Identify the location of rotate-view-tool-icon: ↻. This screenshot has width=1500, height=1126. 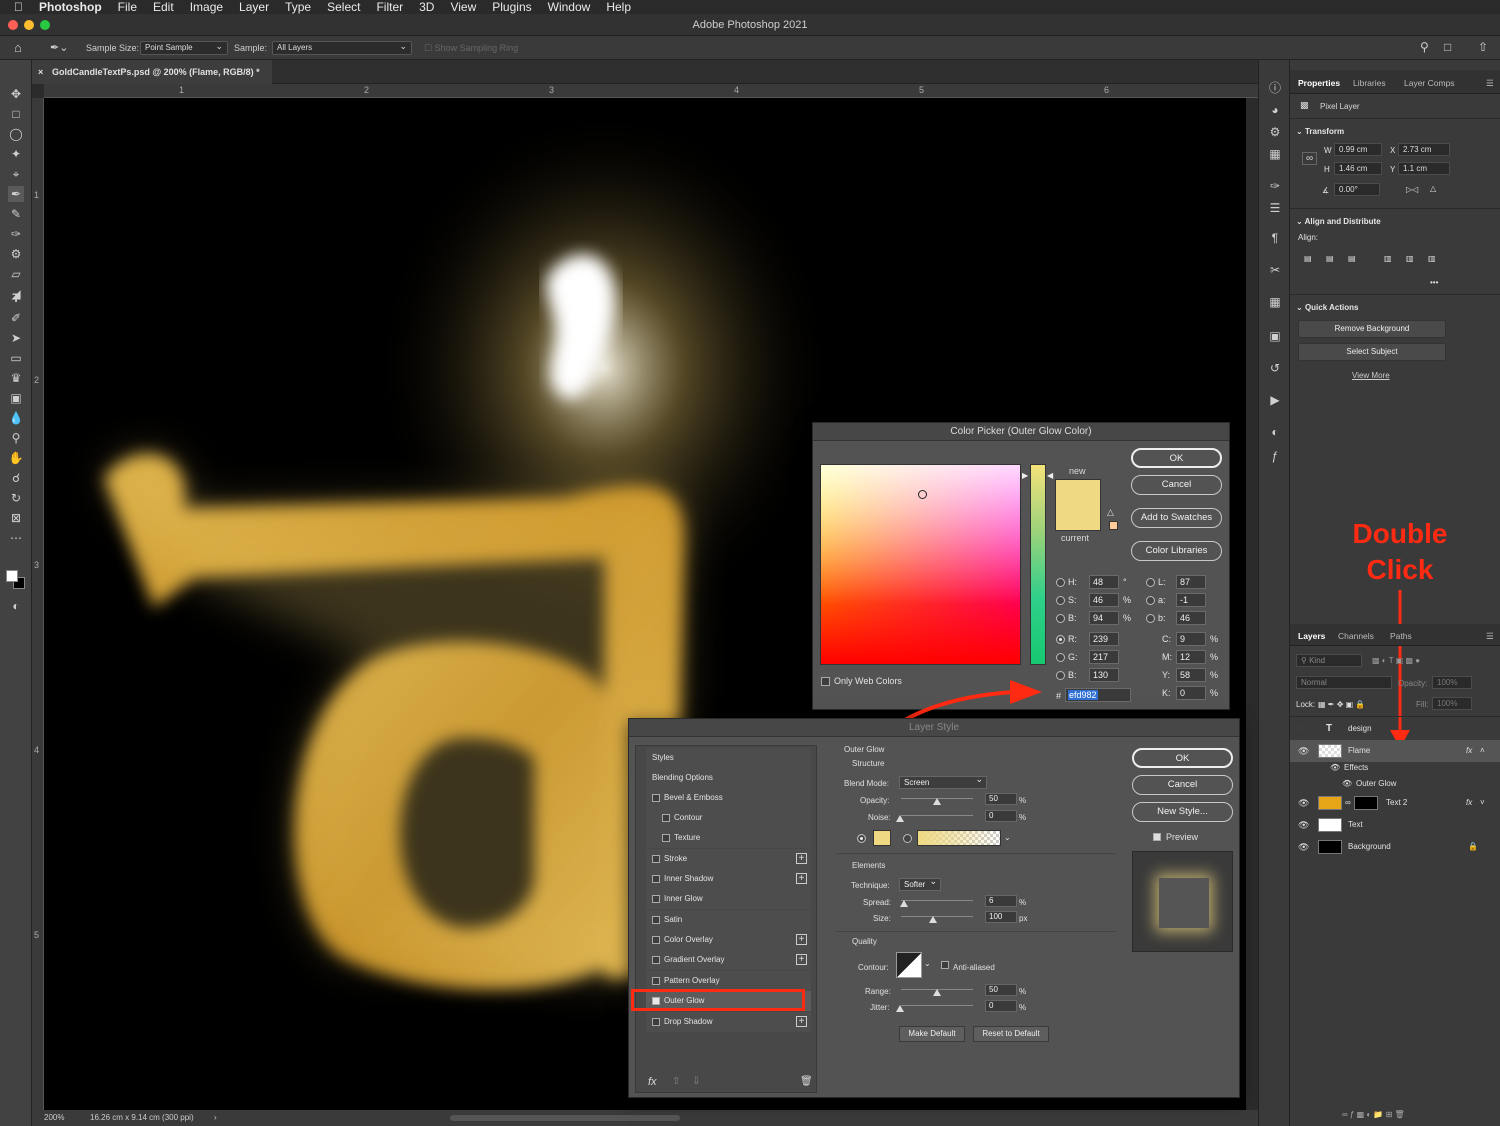
(16, 498).